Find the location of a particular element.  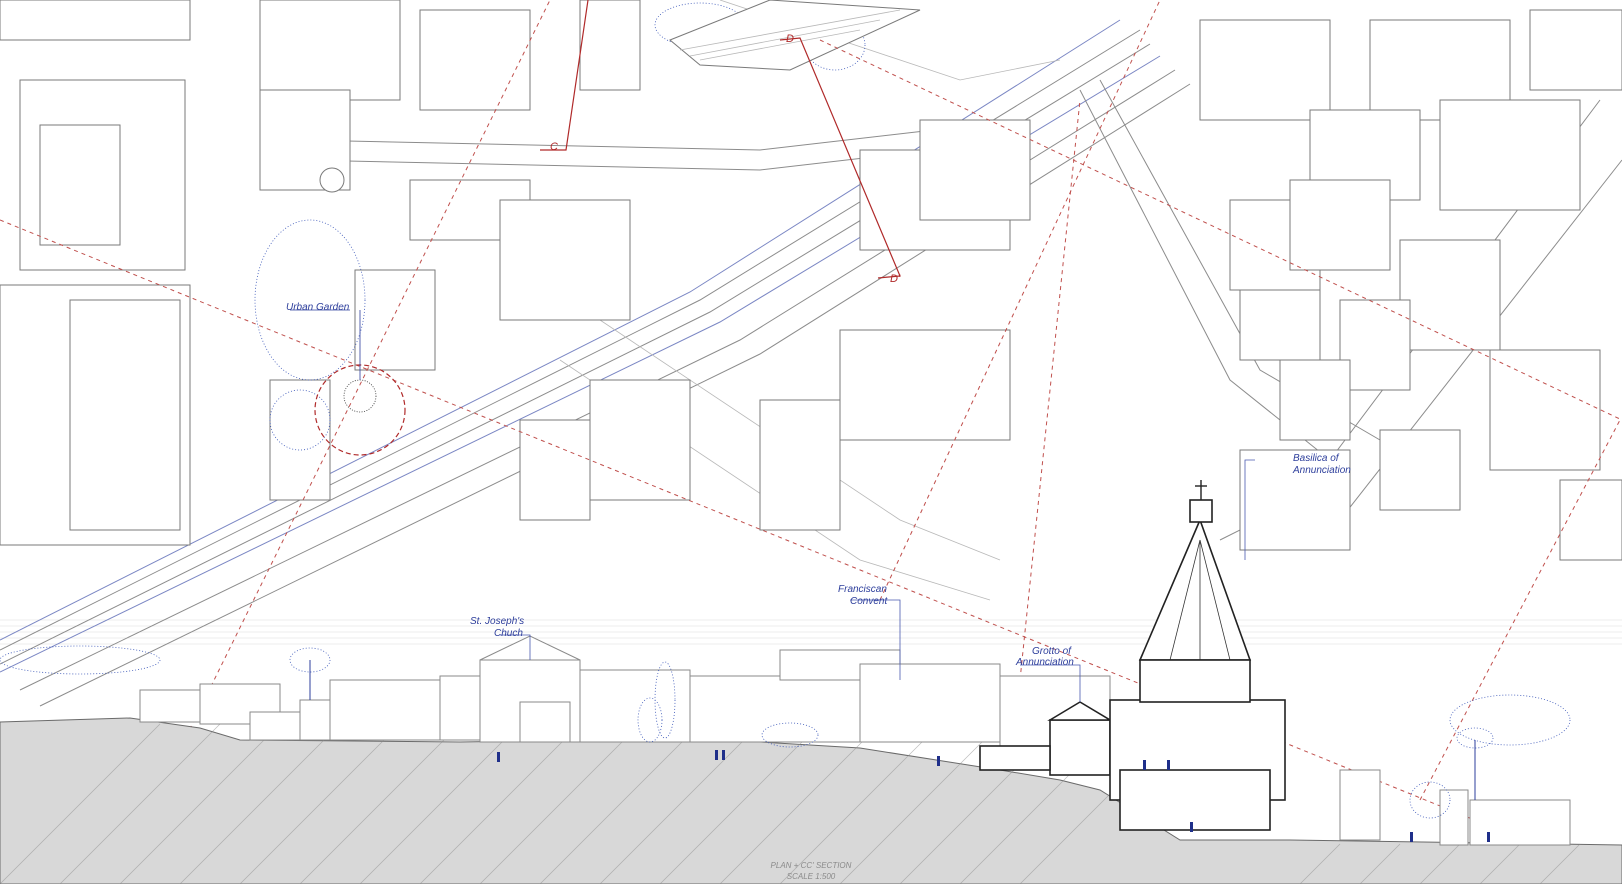

label-basilica-2: Annunciation is located at coordinates (1321, 470).